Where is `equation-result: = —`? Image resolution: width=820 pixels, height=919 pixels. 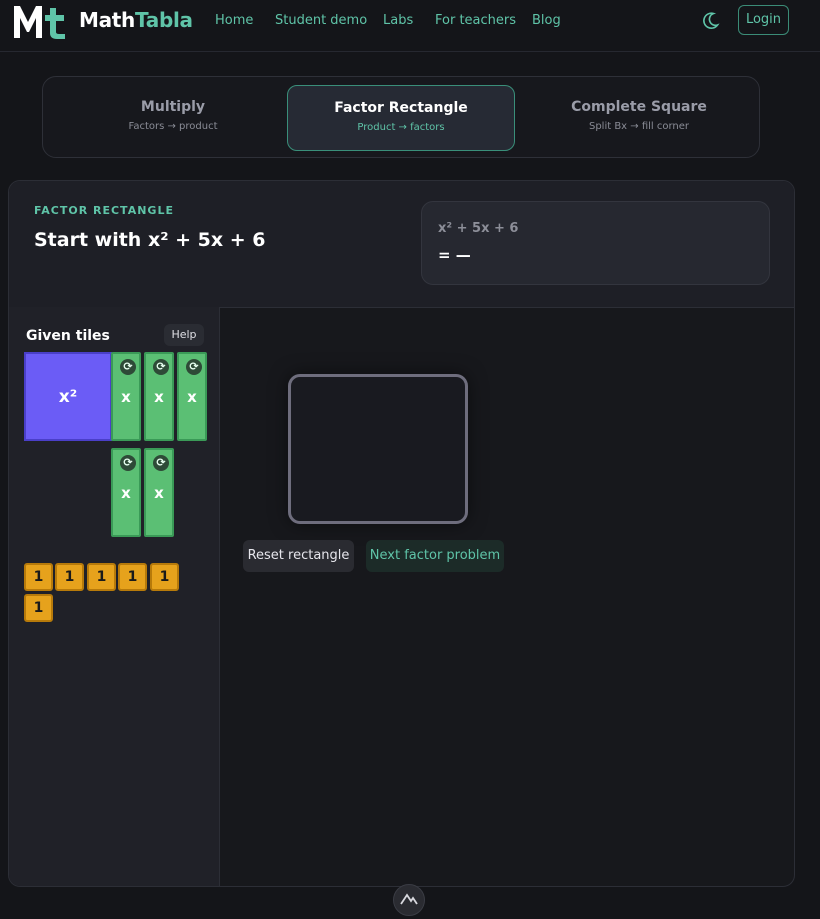 equation-result: = — is located at coordinates (454, 255).